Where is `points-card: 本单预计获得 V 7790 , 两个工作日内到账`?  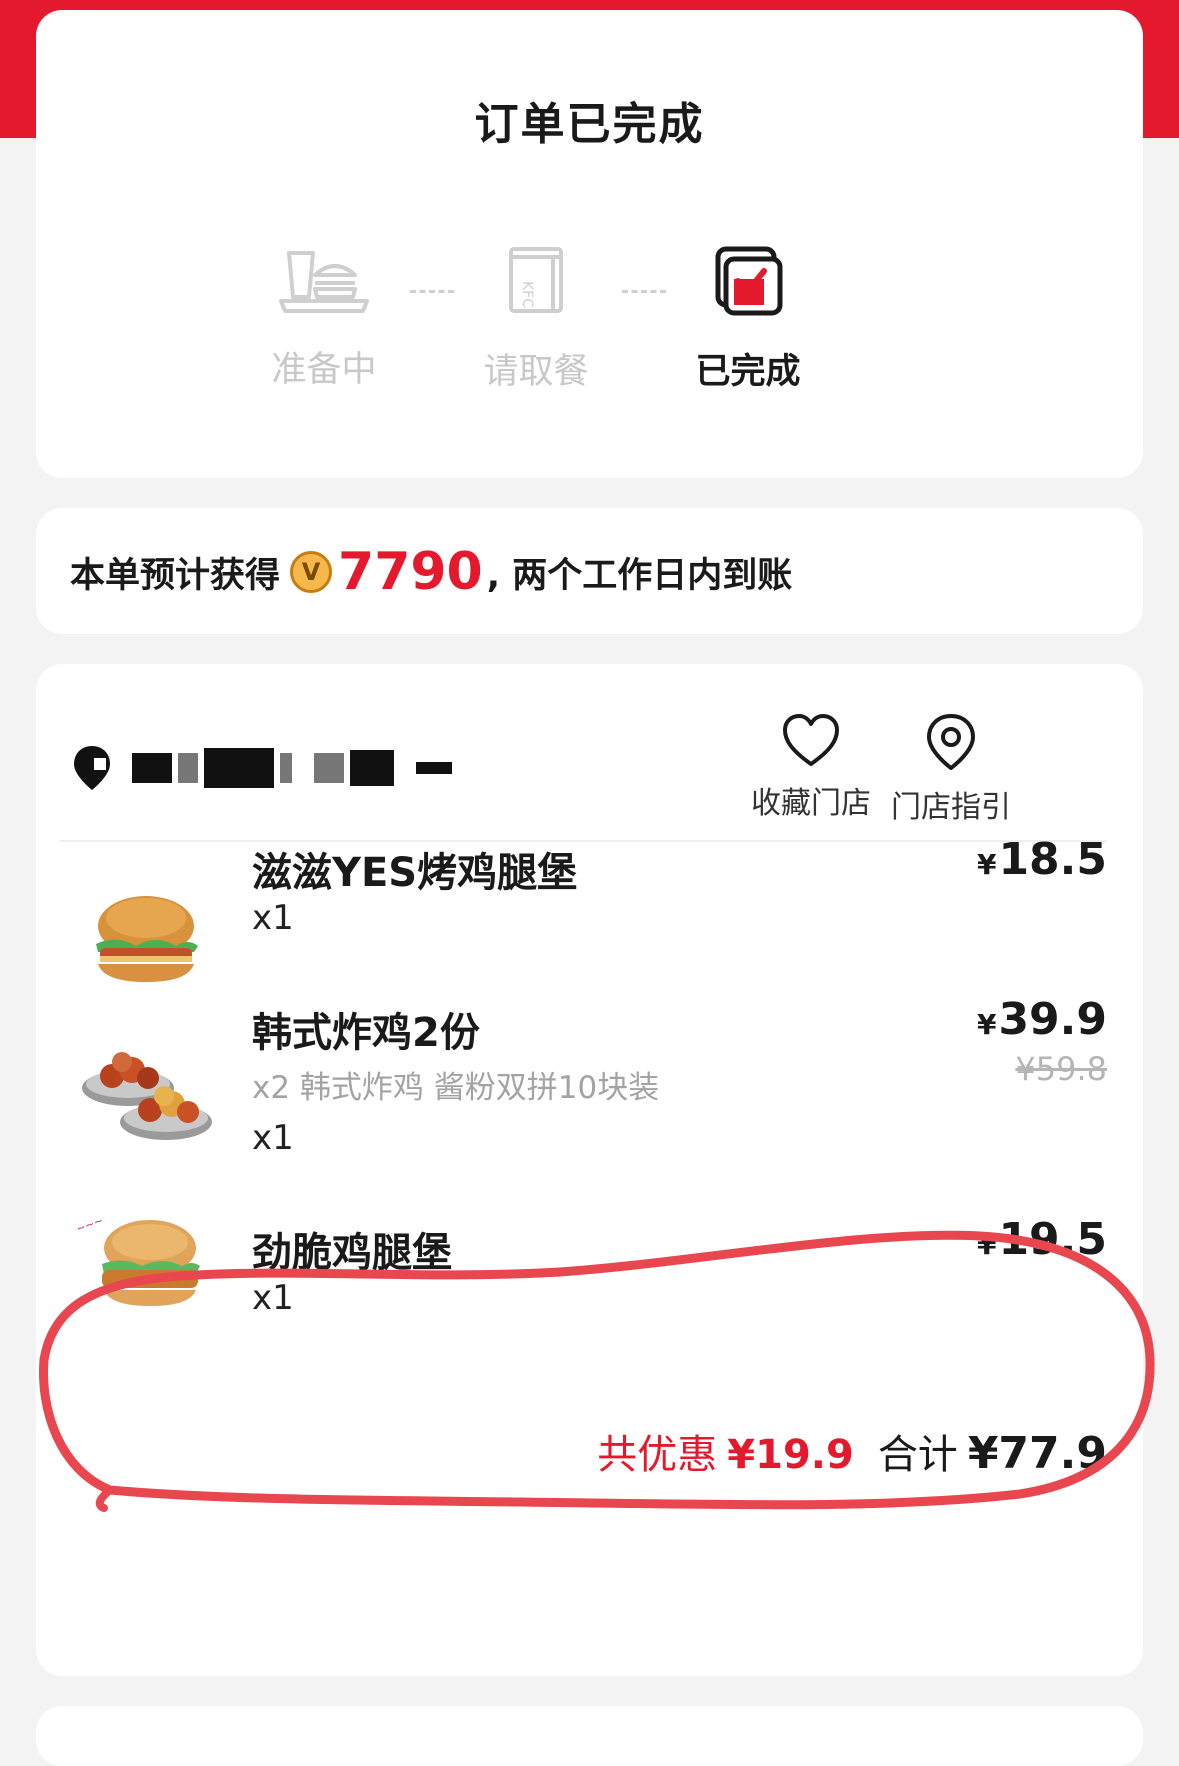
points-card: 本单预计获得 V 7790 , 两个工作日内到账 is located at coordinates (589, 571).